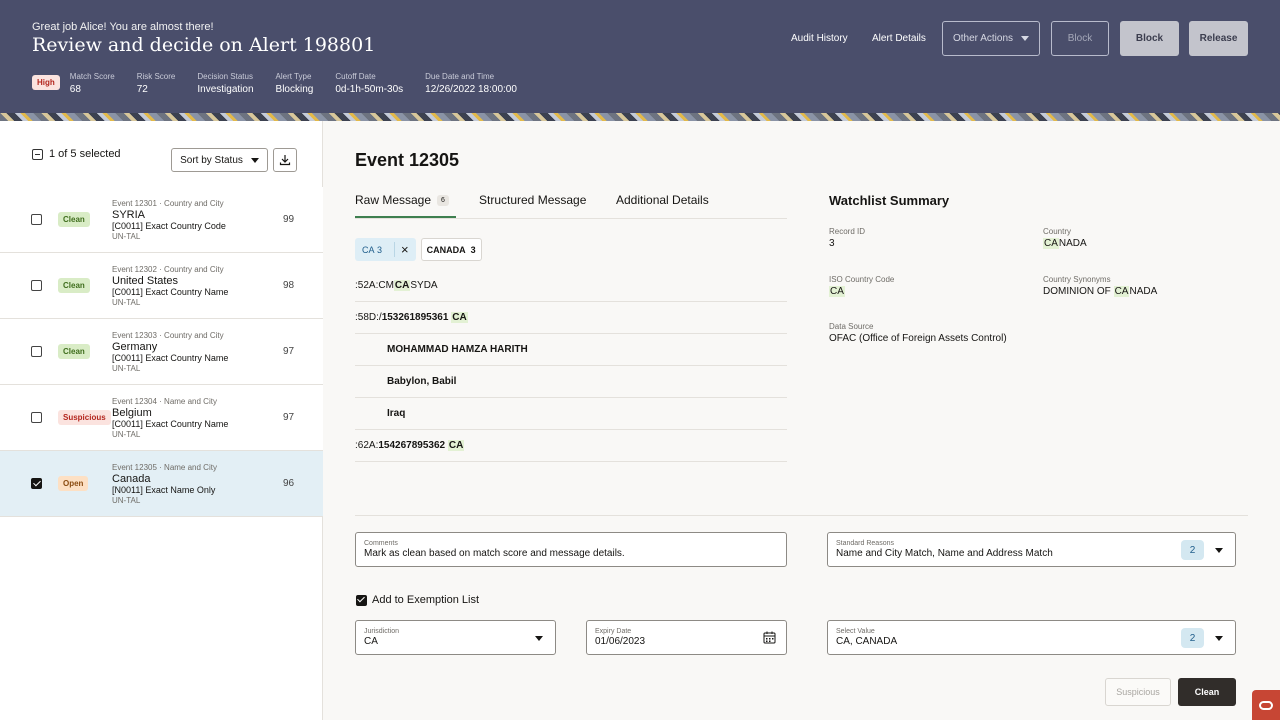 This screenshot has height=720, width=1280. Describe the element at coordinates (289, 483) in the screenshot. I see `event-score: 96` at that location.